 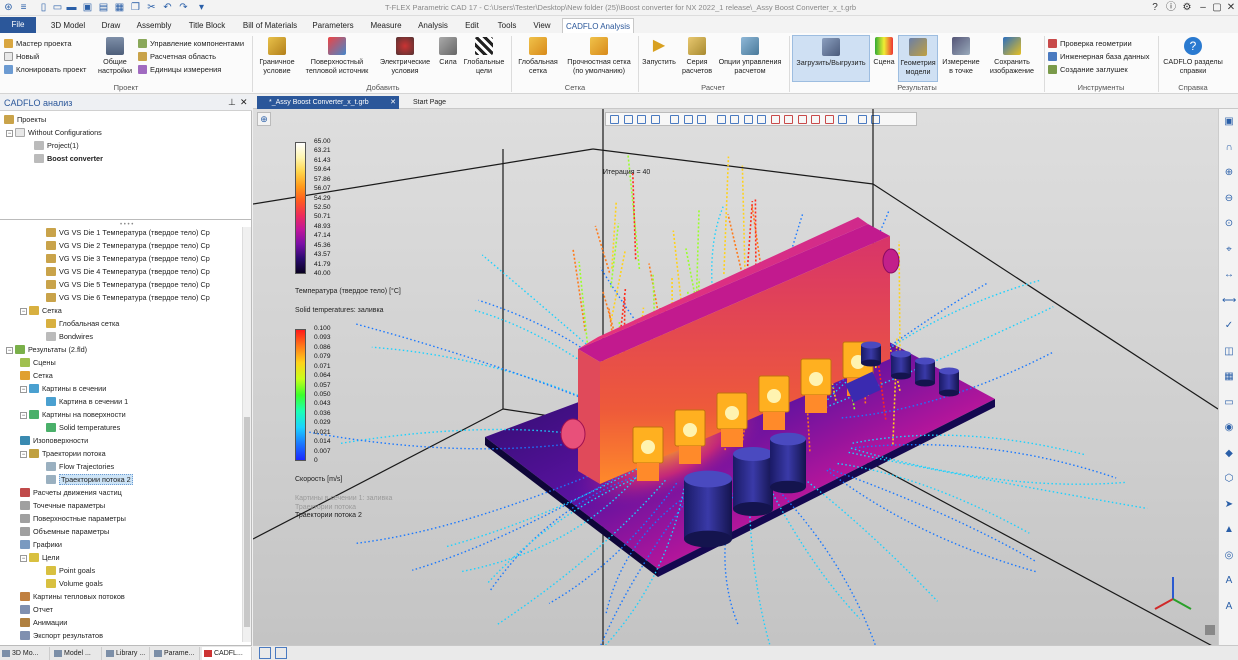 What do you see at coordinates (87, 7) in the screenshot?
I see `save-icon: ▣` at bounding box center [87, 7].